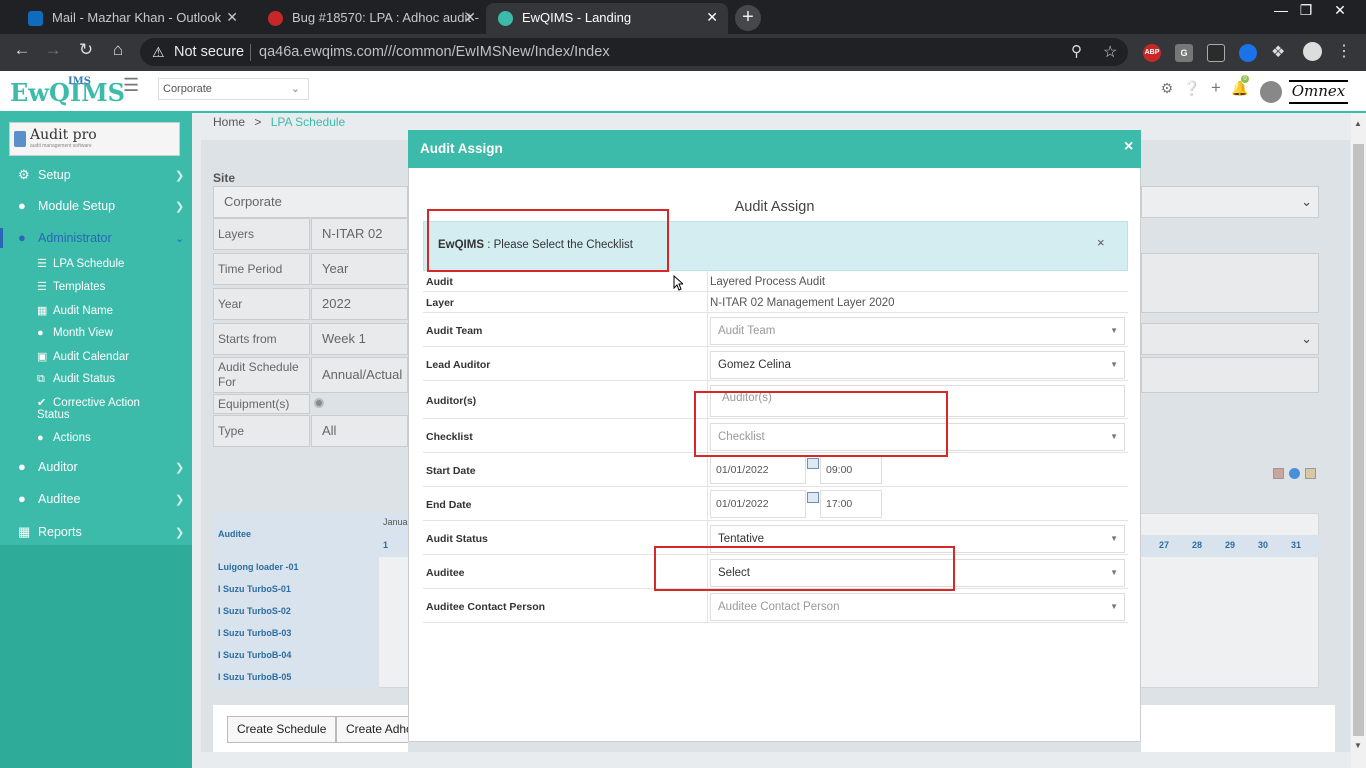 The width and height of the screenshot is (1366, 768). Describe the element at coordinates (1278, 52) in the screenshot. I see `extensions-puzzle-icon: ❖` at that location.